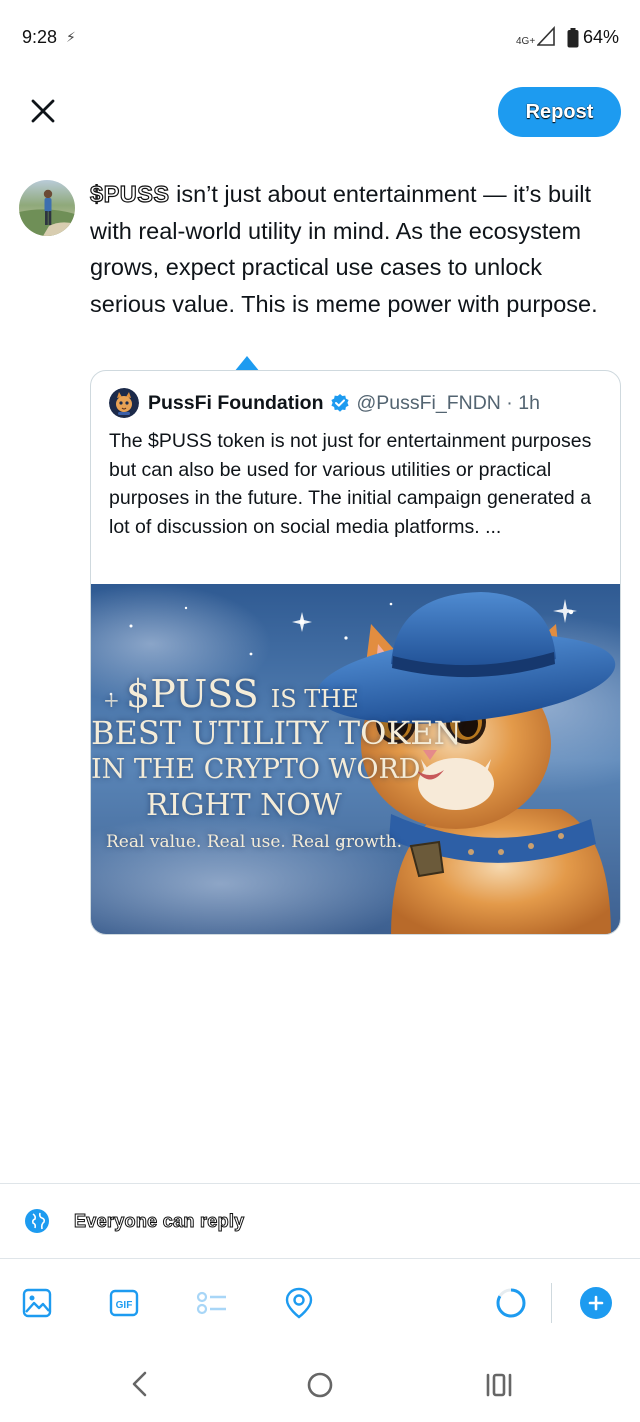  Describe the element at coordinates (526, 41) in the screenshot. I see `network-type: 4G+` at that location.